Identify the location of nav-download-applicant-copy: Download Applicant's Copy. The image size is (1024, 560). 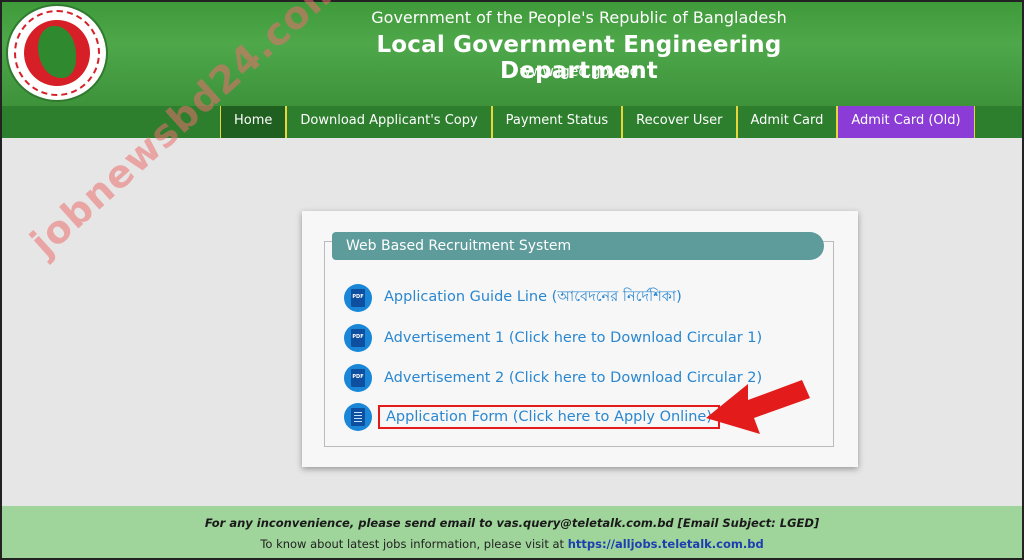
(389, 122).